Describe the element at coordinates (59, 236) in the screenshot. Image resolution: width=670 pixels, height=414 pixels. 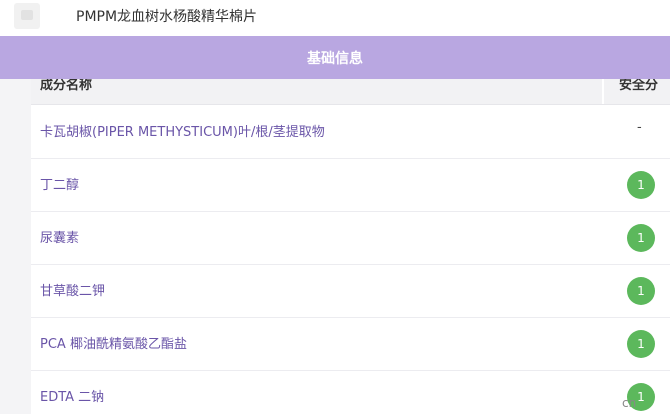
I see `ingredient-link: 尿囊素` at that location.